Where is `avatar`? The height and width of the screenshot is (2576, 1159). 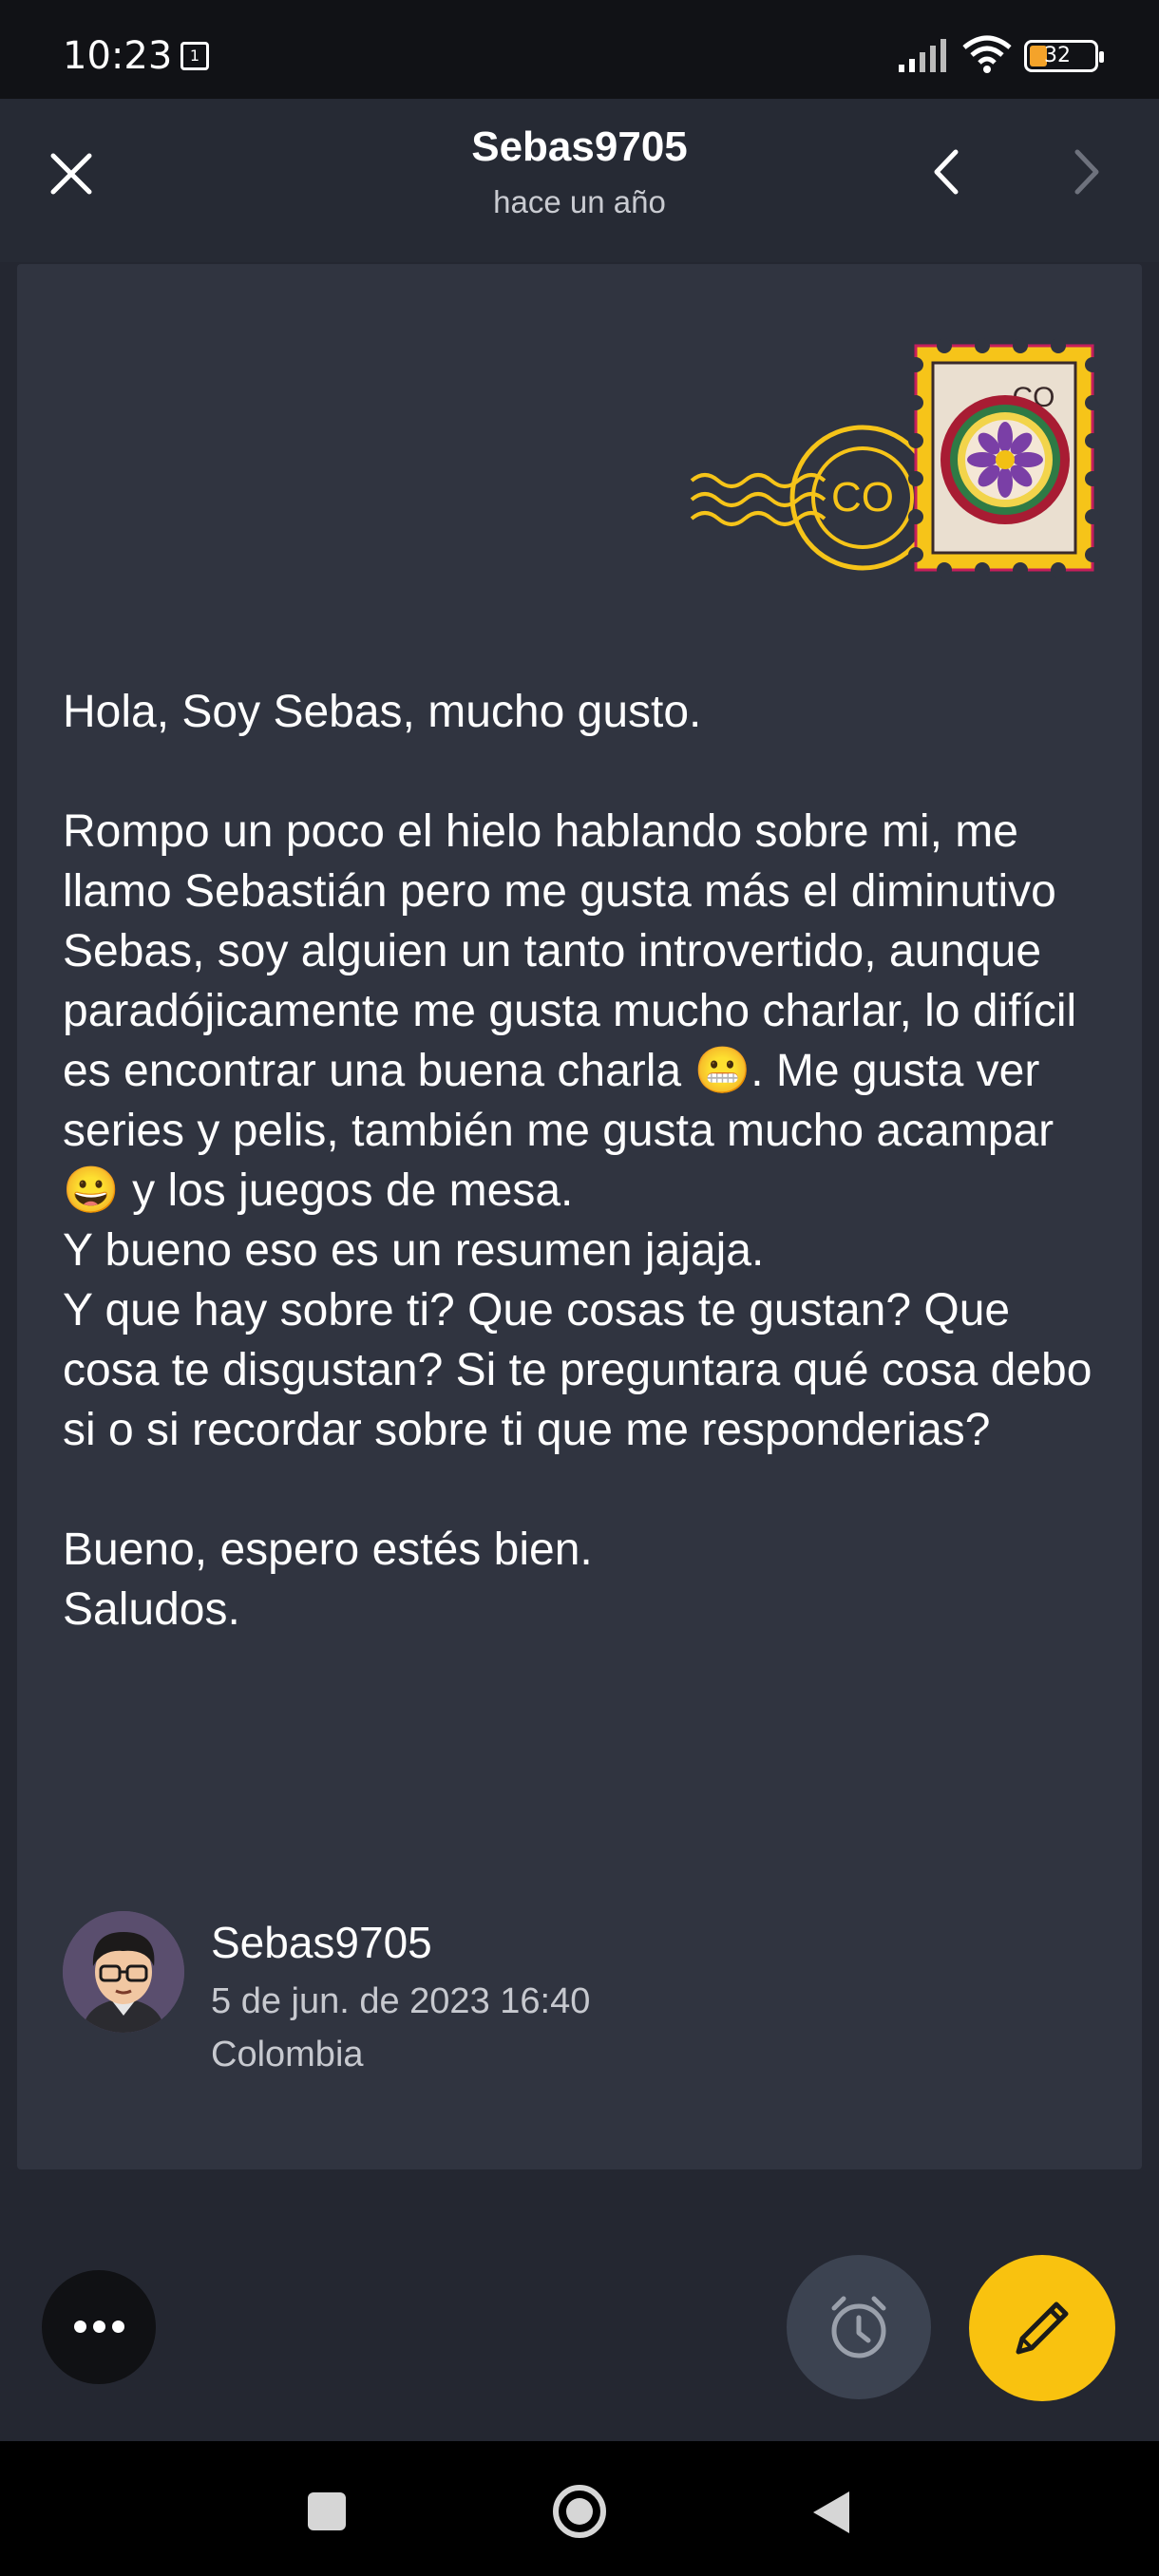 avatar is located at coordinates (123, 1972).